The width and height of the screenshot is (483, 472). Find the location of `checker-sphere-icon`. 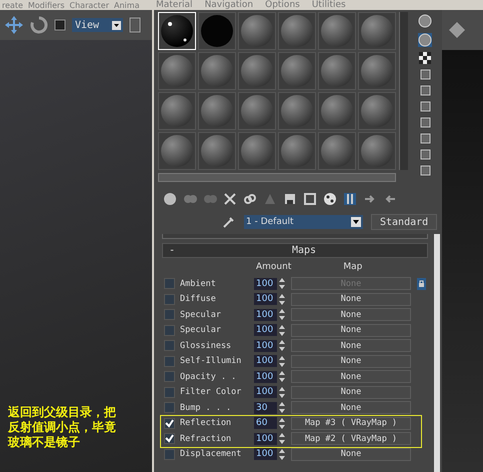

checker-sphere-icon is located at coordinates (330, 199).